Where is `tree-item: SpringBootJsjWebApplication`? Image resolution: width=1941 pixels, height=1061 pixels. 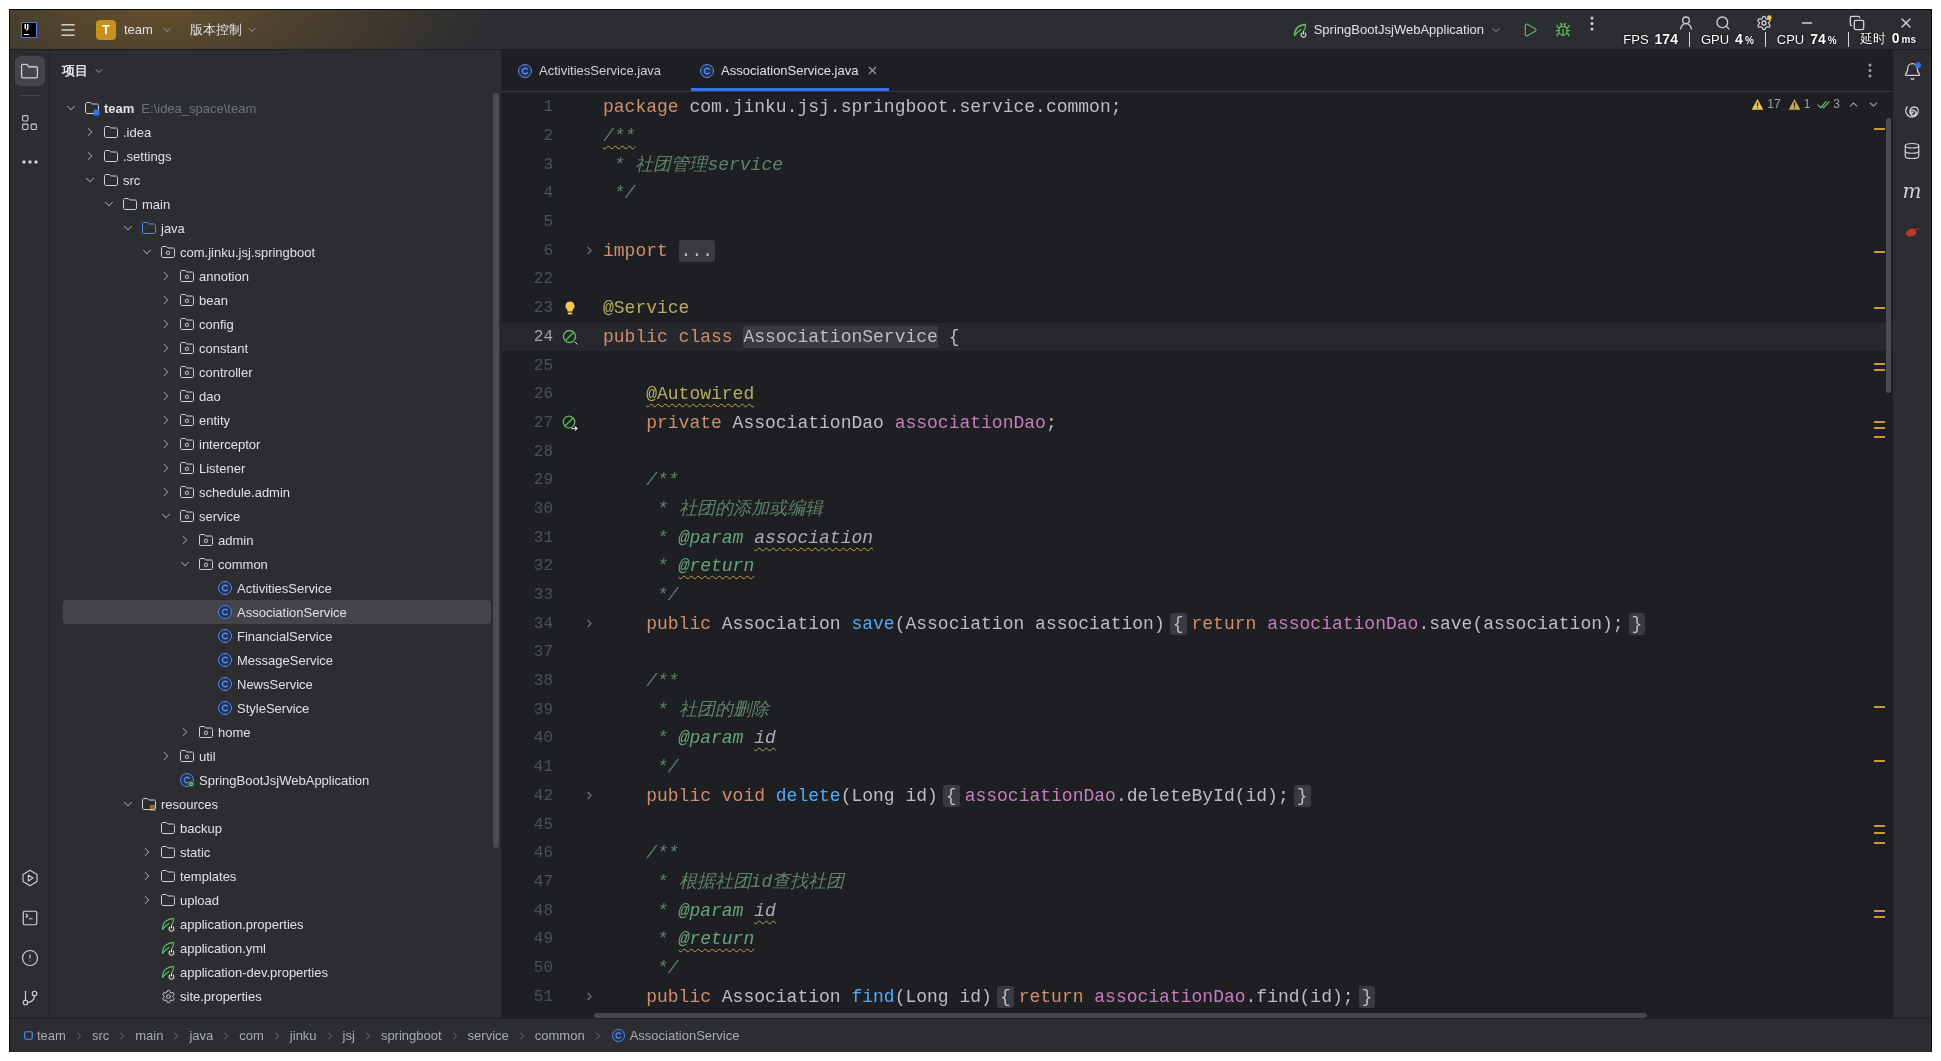
tree-item: SpringBootJsjWebApplication is located at coordinates (277, 780).